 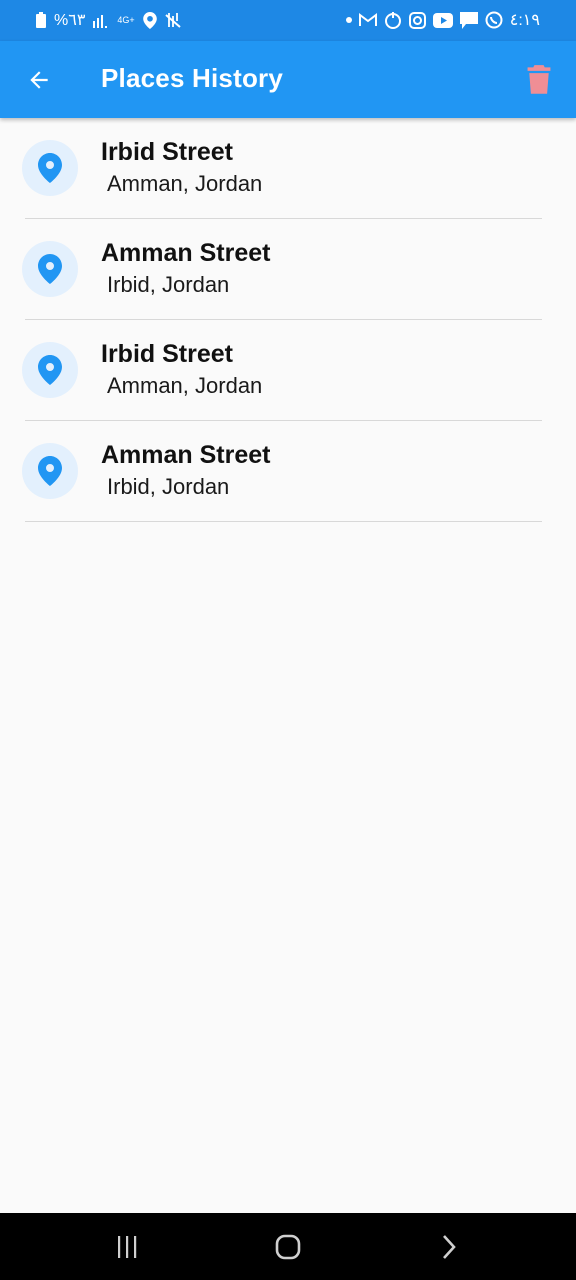 What do you see at coordinates (149, 20) in the screenshot?
I see `location-status-icon` at bounding box center [149, 20].